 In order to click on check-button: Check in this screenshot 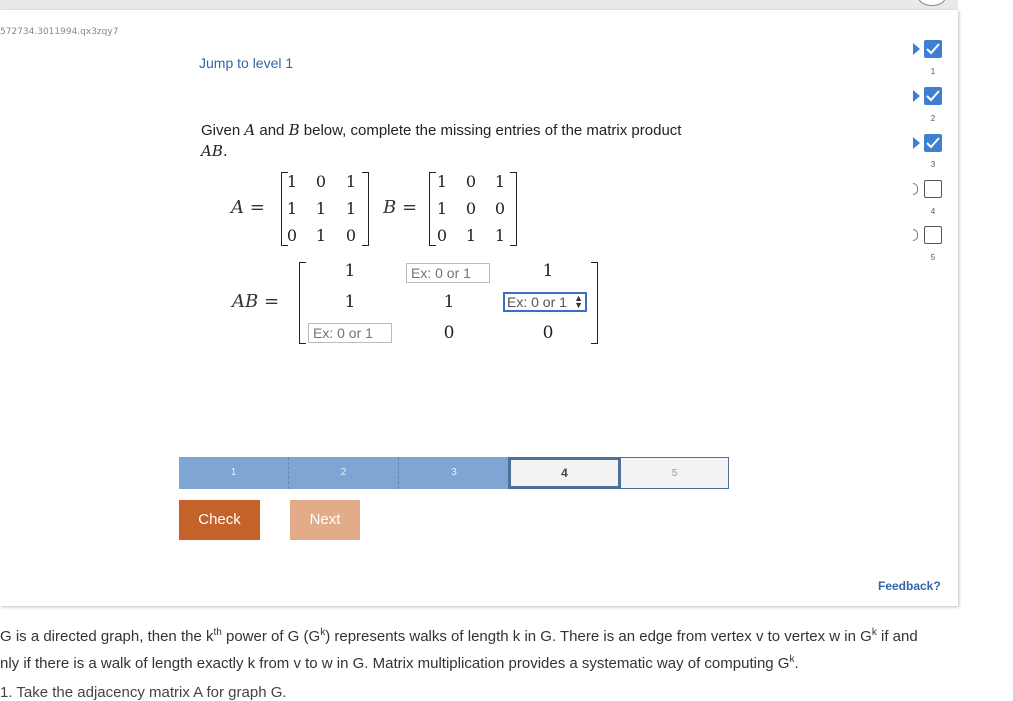, I will do `click(219, 520)`.